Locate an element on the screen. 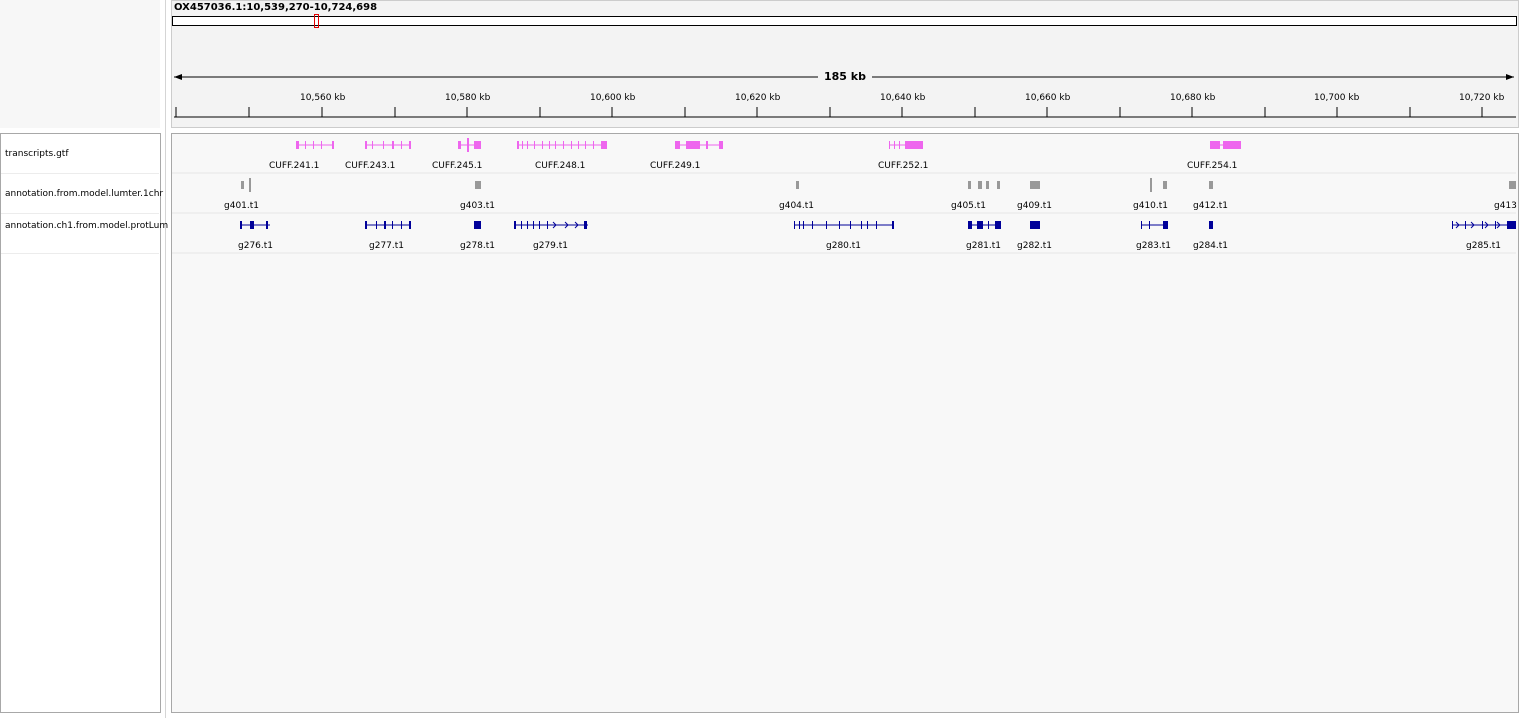  feature-label: g280.t1 is located at coordinates (843, 246).